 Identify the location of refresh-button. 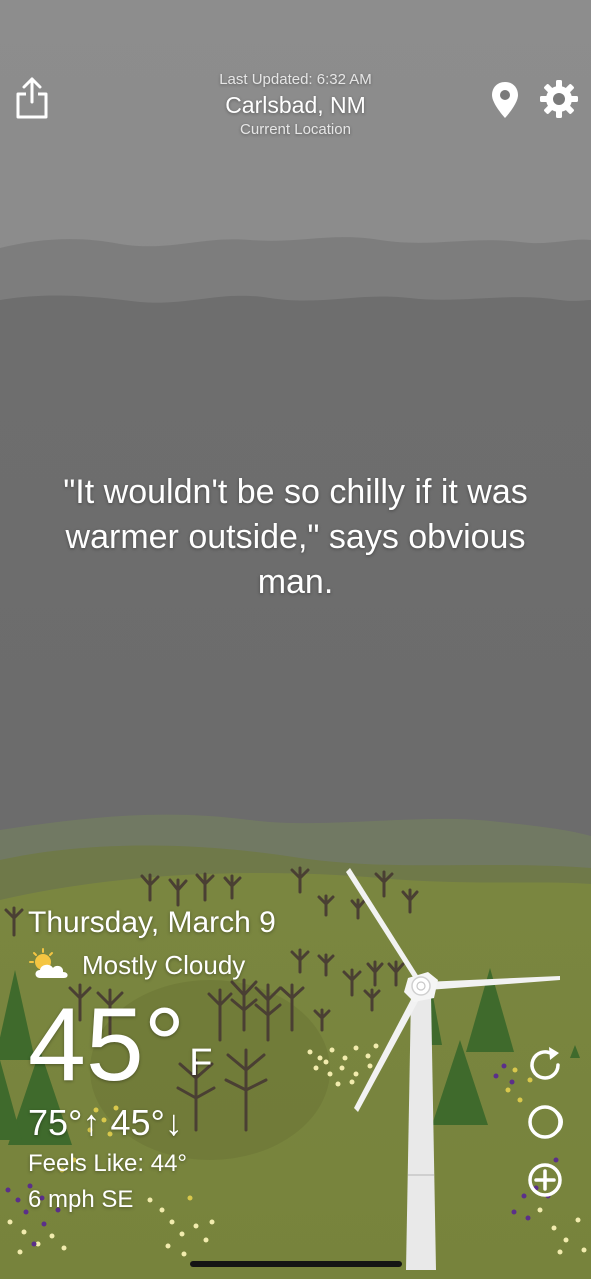
(545, 1065).